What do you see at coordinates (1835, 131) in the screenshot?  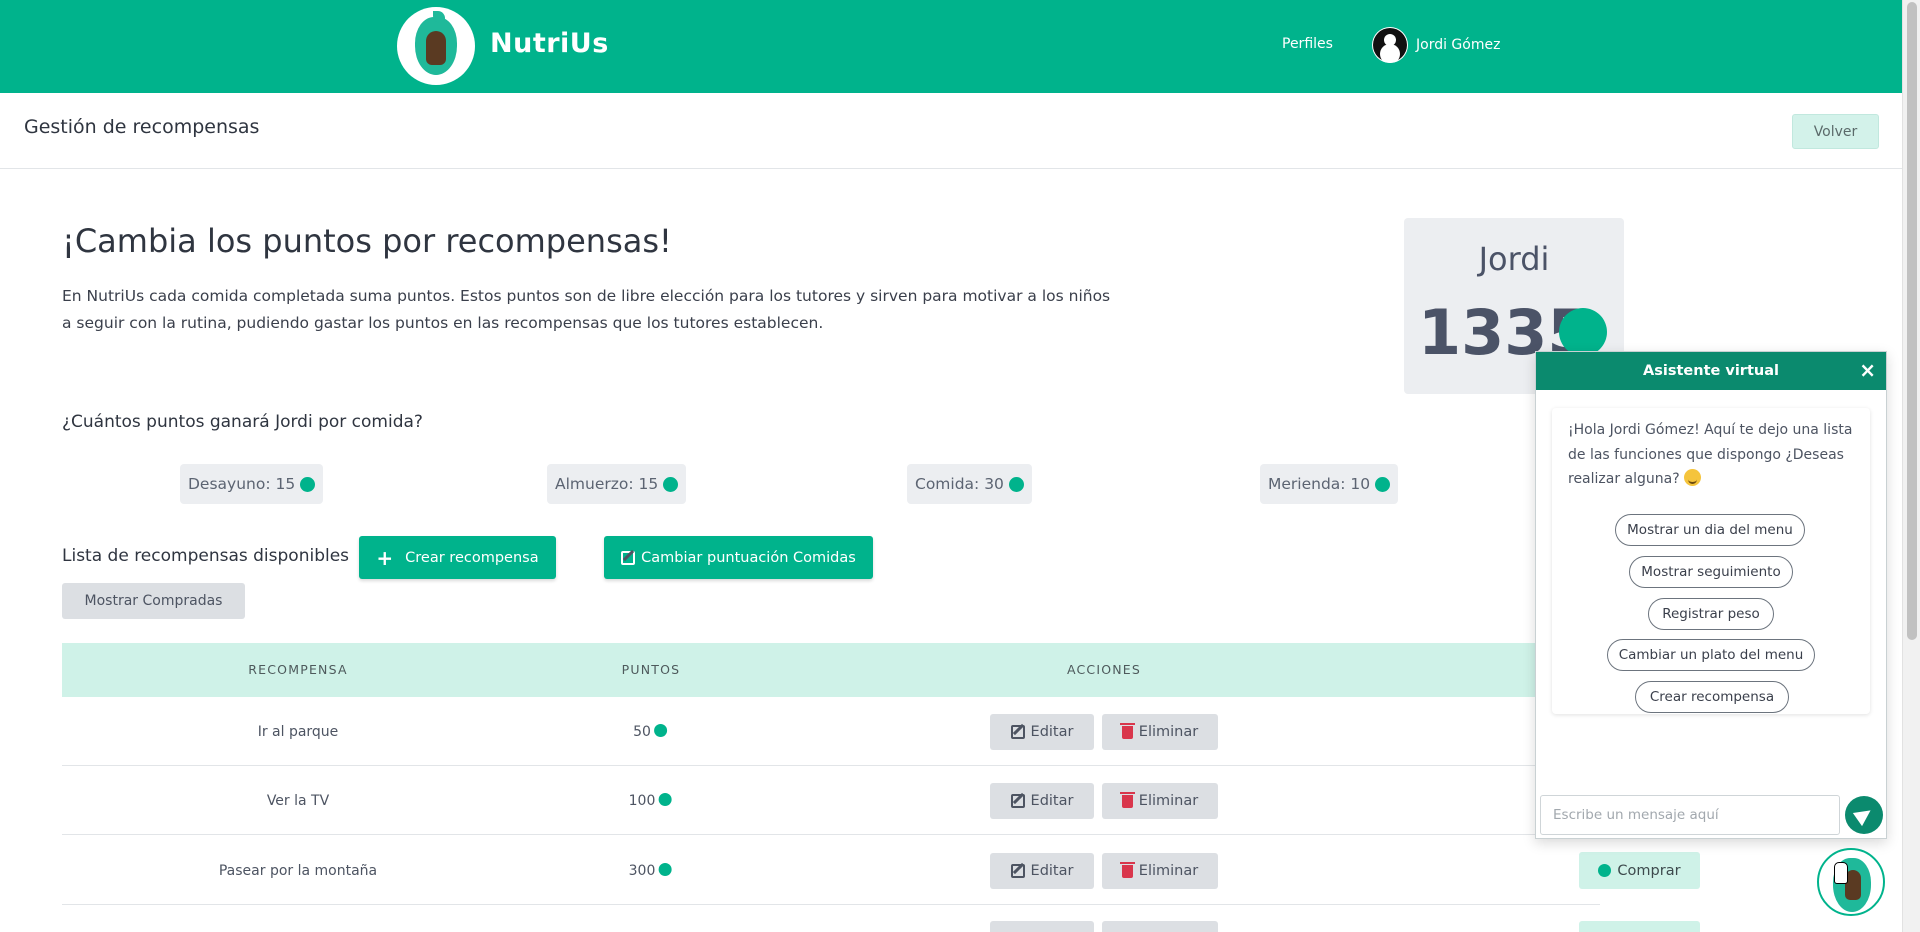 I see `back-button: Volver` at bounding box center [1835, 131].